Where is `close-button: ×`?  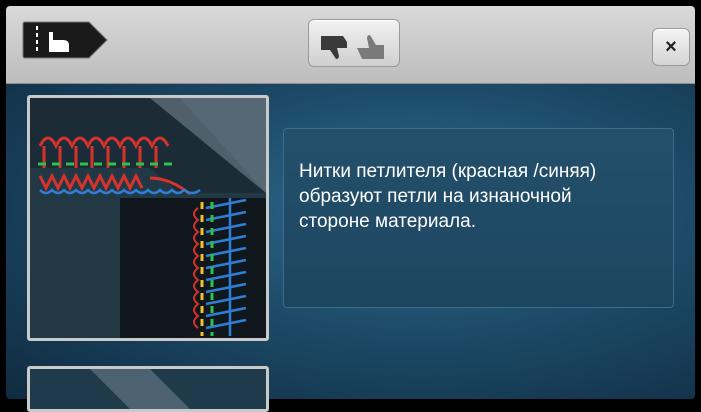
close-button: × is located at coordinates (671, 47).